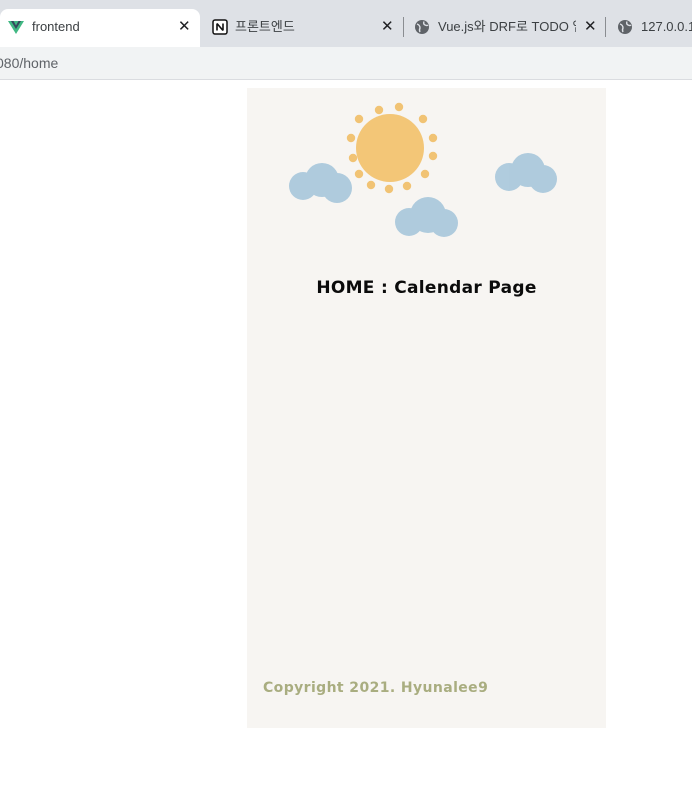  What do you see at coordinates (100, 28) in the screenshot?
I see `tab-frontend: frontend ✕` at bounding box center [100, 28].